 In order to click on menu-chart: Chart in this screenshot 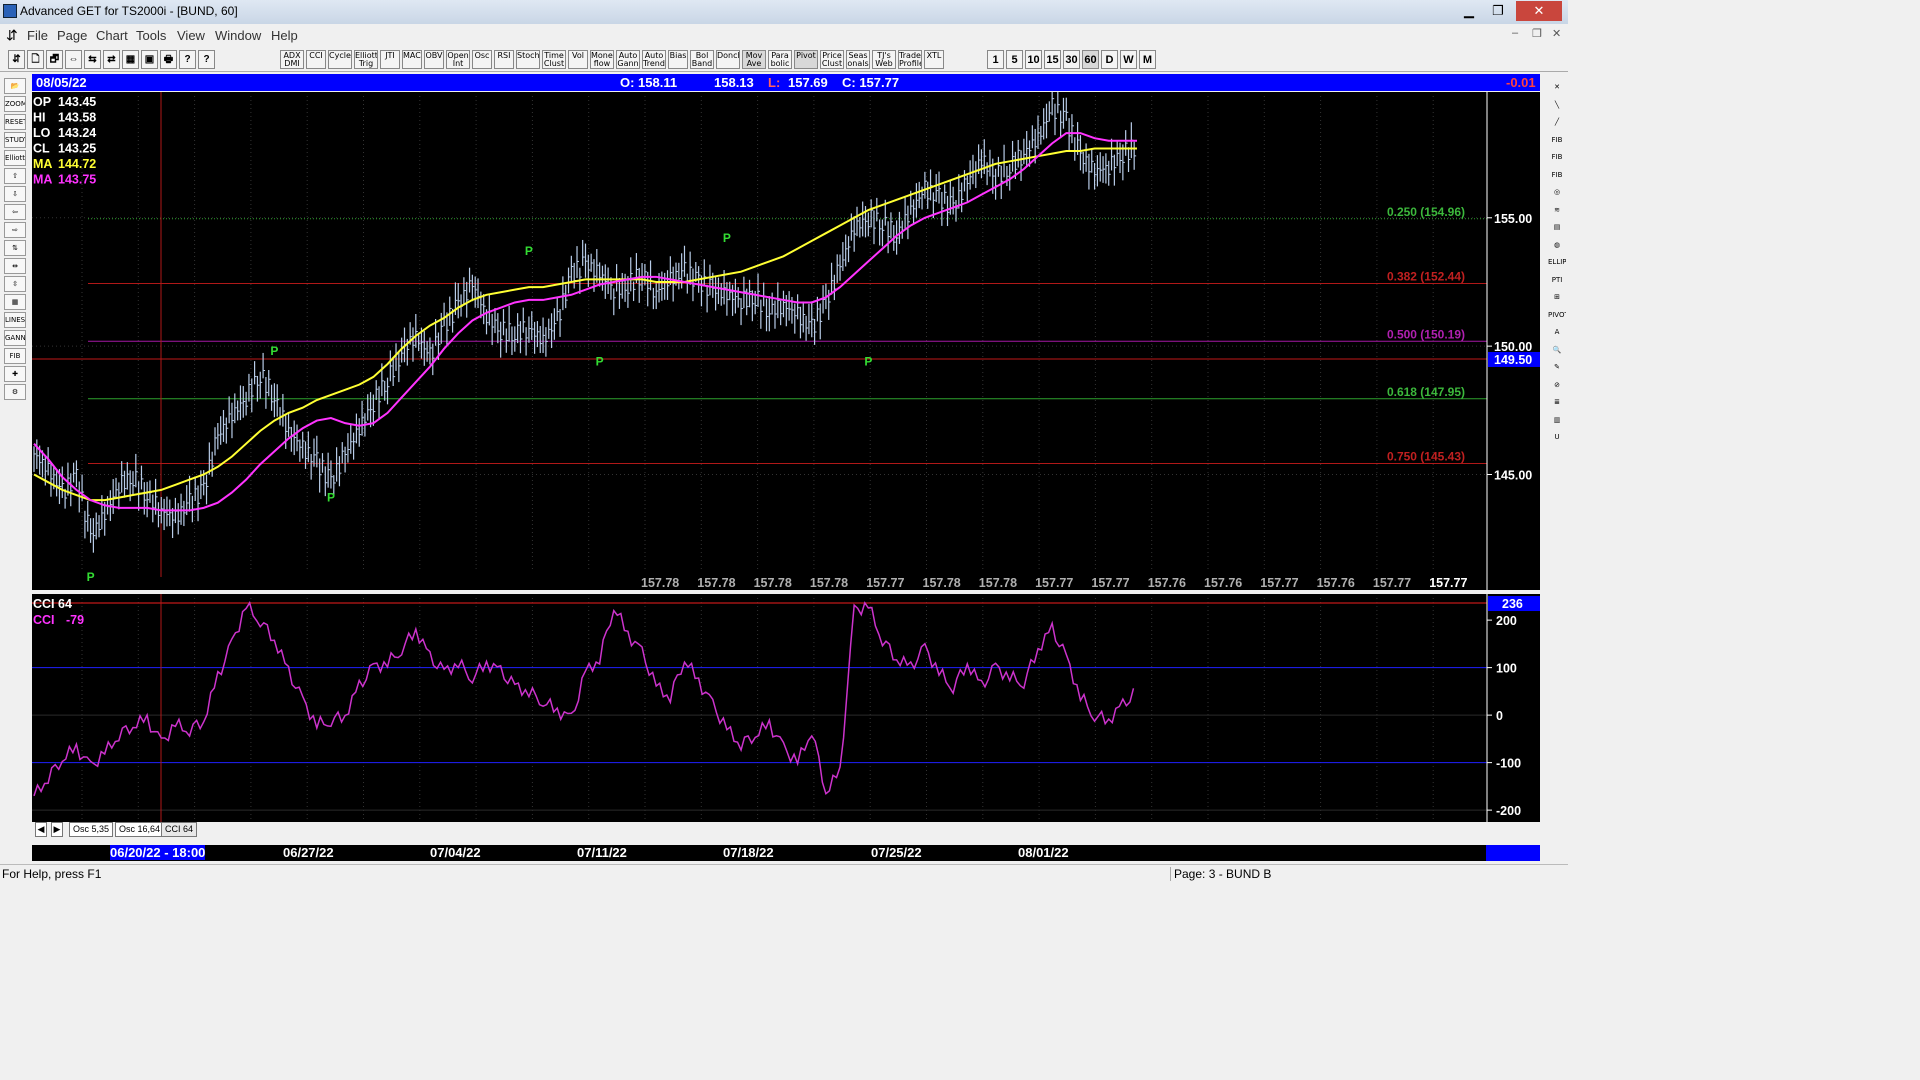, I will do `click(112, 35)`.